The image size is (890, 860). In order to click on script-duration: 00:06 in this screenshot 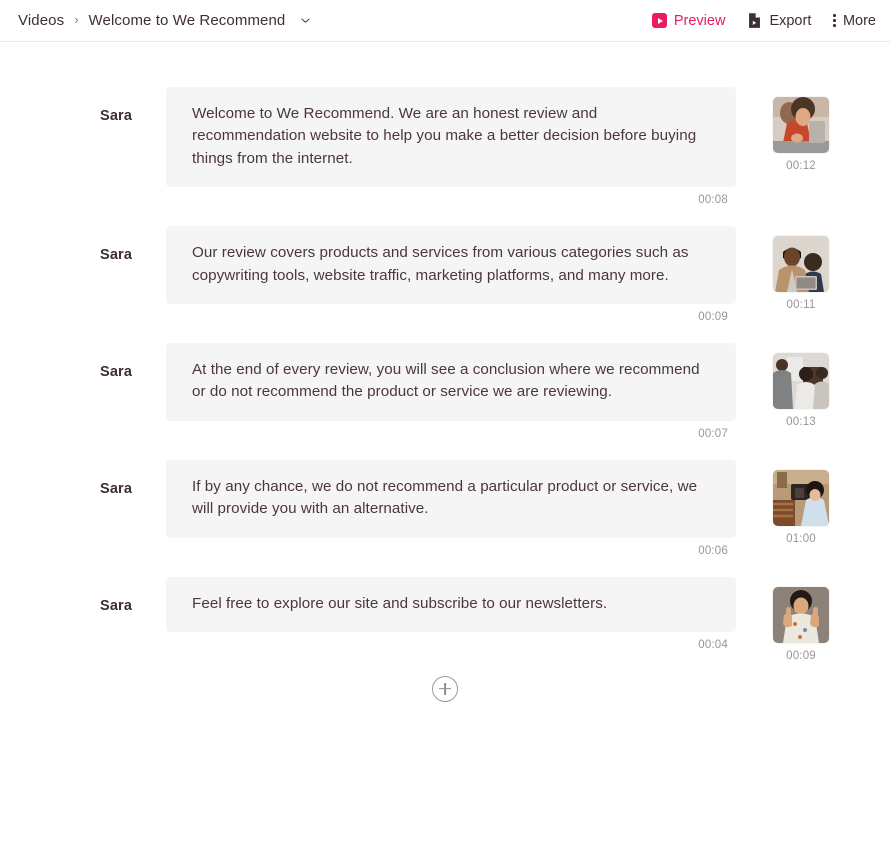, I will do `click(713, 550)`.